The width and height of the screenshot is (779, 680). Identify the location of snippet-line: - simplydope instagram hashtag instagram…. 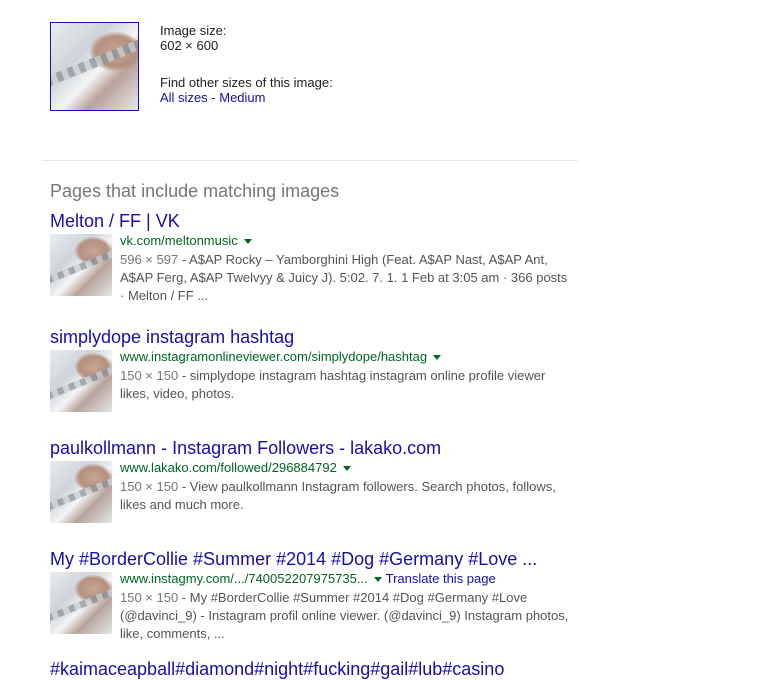
(362, 375).